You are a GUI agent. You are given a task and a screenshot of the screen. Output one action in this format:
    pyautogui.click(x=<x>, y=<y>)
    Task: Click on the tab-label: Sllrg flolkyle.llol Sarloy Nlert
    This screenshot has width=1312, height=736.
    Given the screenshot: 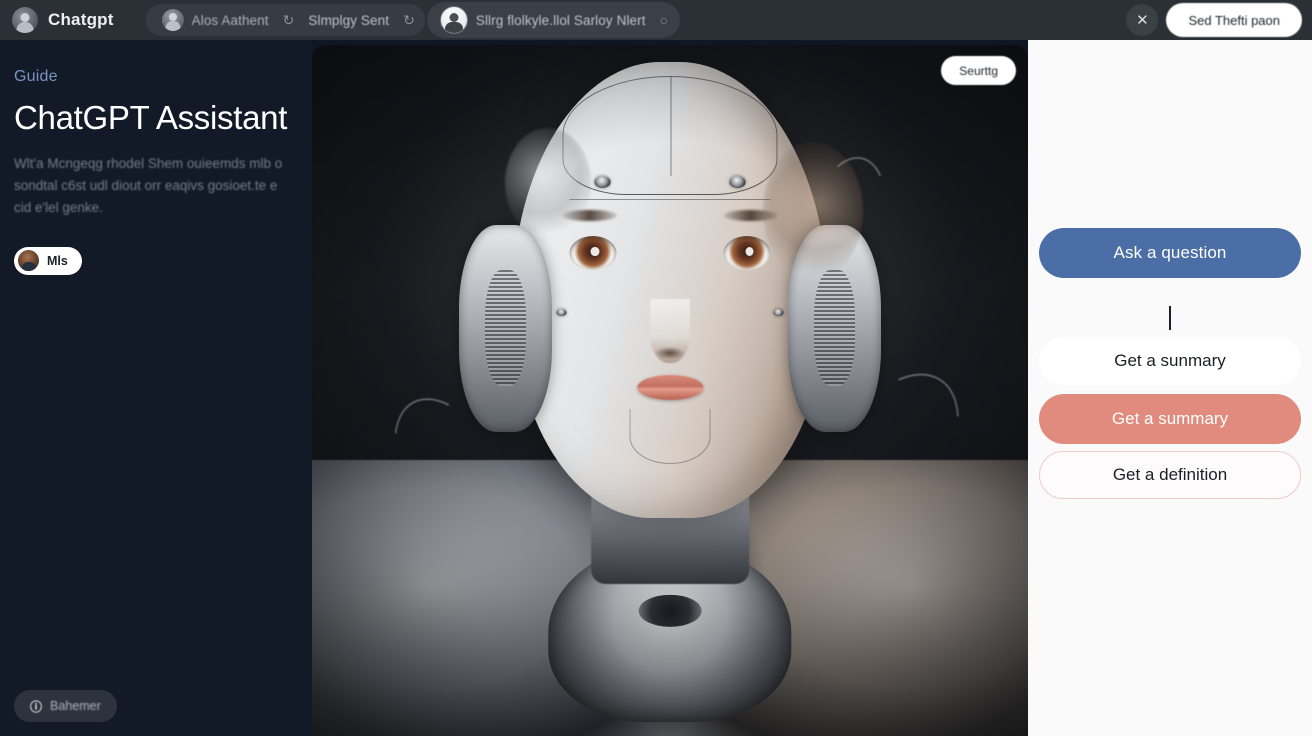 What is the action you would take?
    pyautogui.click(x=560, y=20)
    